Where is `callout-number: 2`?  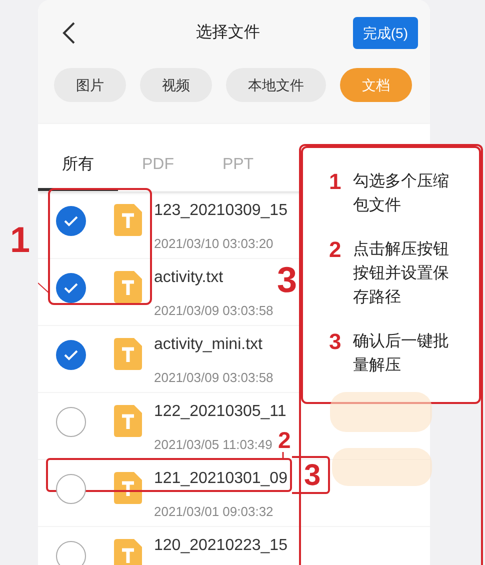
callout-number: 2 is located at coordinates (284, 440).